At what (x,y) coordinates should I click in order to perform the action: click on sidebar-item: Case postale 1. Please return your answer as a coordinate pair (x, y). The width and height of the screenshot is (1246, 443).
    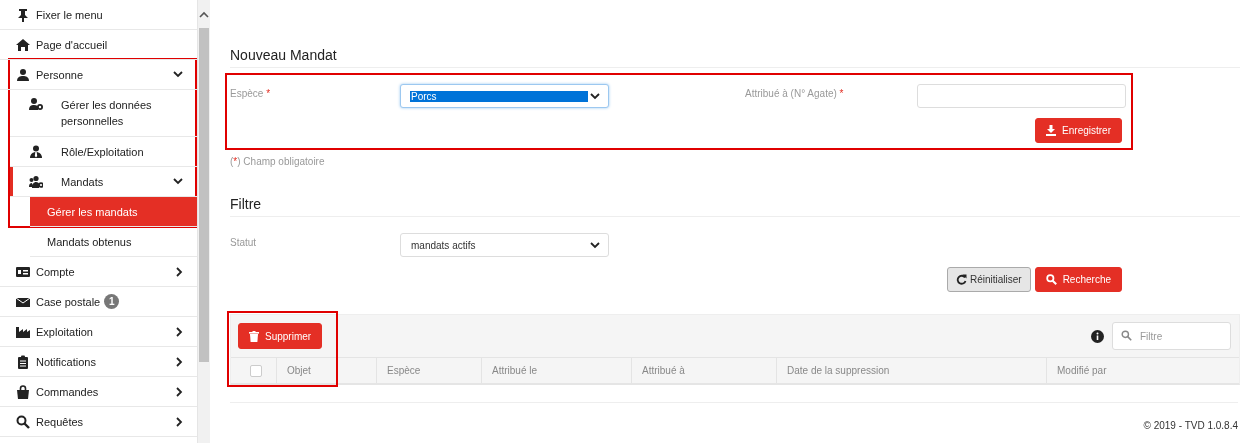
    Looking at the image, I should click on (99, 302).